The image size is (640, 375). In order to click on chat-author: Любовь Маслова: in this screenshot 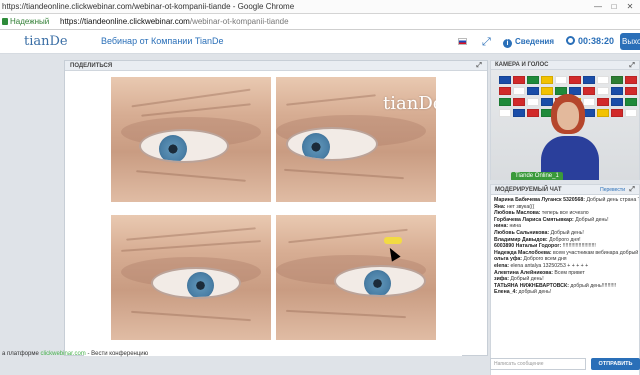, I will do `click(517, 213)`.